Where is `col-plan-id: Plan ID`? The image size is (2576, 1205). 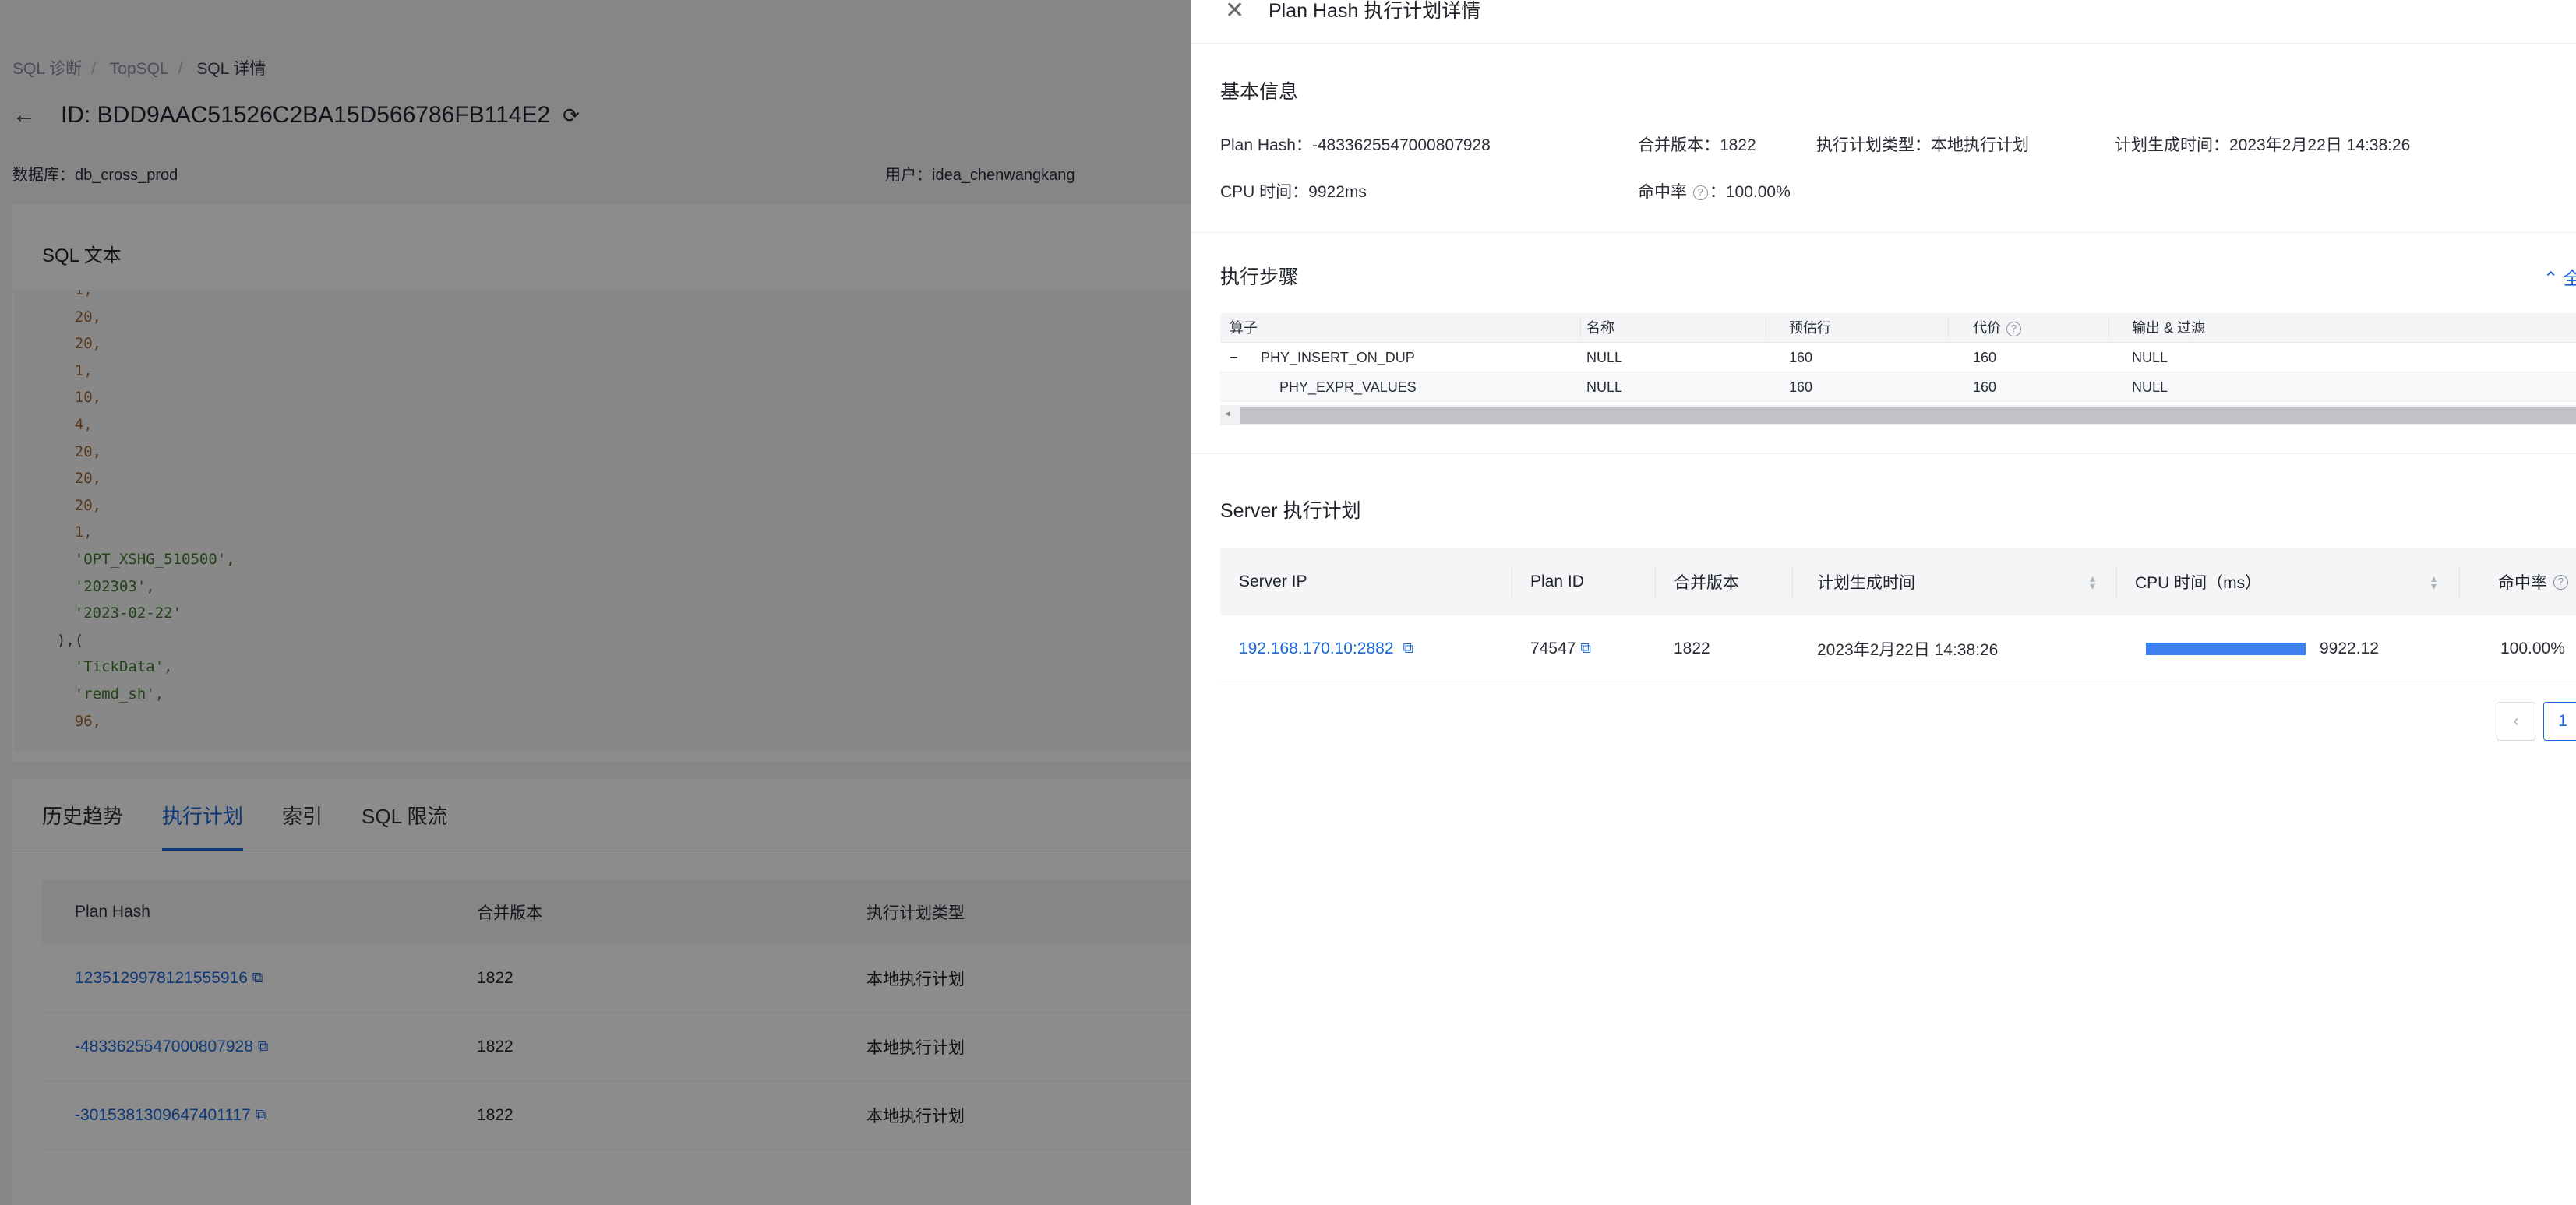
col-plan-id: Plan ID is located at coordinates (1557, 581).